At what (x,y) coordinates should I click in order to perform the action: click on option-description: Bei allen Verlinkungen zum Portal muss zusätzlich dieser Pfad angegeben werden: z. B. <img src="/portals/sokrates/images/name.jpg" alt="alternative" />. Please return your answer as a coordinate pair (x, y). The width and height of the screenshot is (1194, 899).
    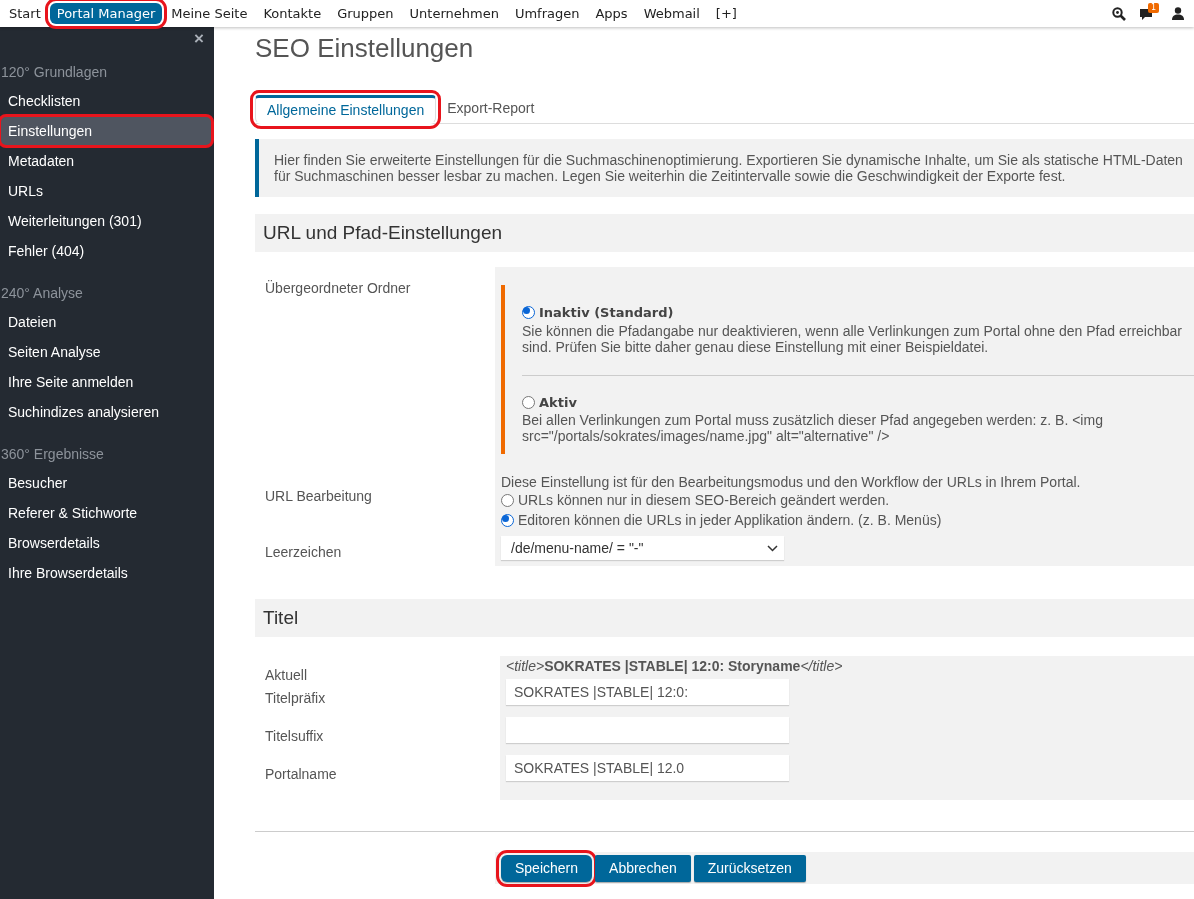
    Looking at the image, I should click on (813, 428).